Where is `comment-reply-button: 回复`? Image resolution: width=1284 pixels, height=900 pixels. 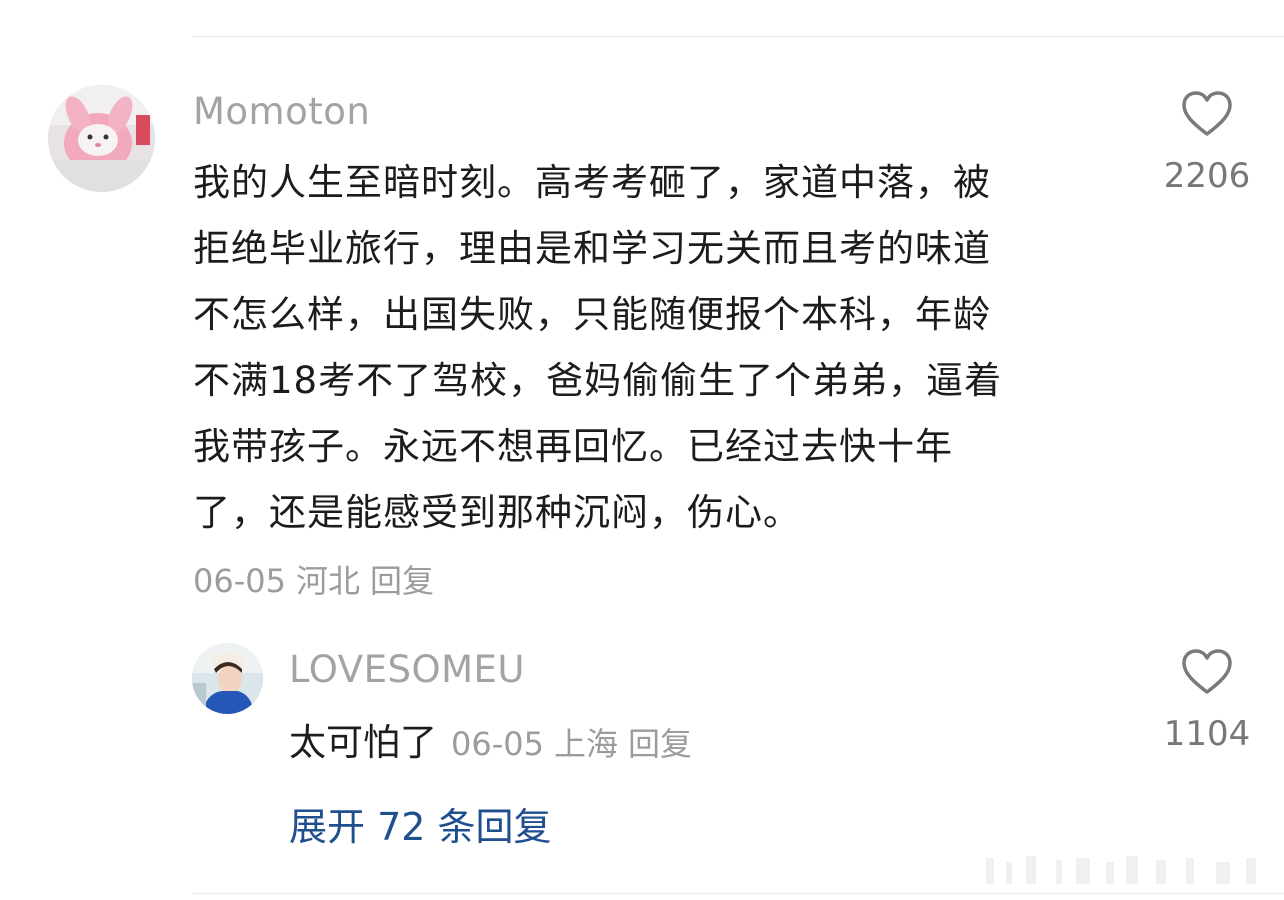
comment-reply-button: 回复 is located at coordinates (402, 581).